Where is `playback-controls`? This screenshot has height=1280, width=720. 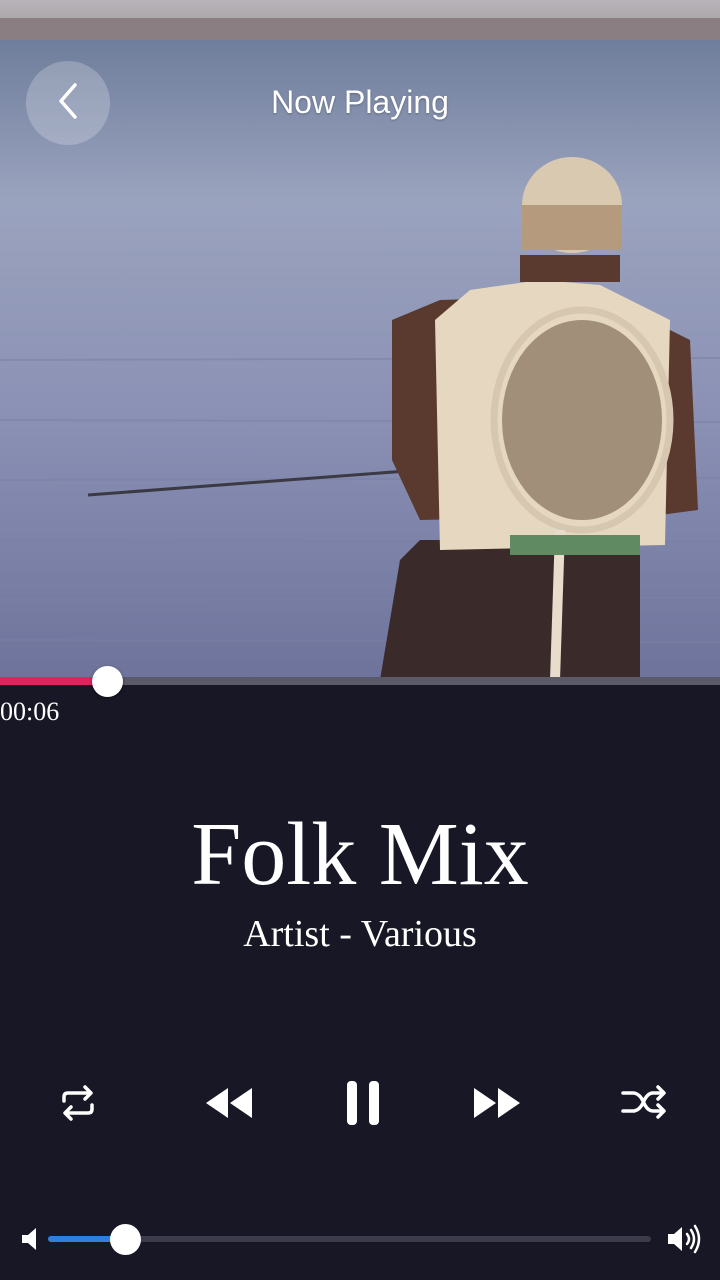
playback-controls is located at coordinates (360, 1105).